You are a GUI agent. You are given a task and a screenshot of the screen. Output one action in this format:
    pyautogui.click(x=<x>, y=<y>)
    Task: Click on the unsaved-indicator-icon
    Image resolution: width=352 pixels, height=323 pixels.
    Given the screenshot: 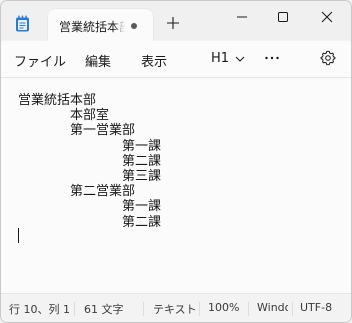 What is the action you would take?
    pyautogui.click(x=134, y=26)
    